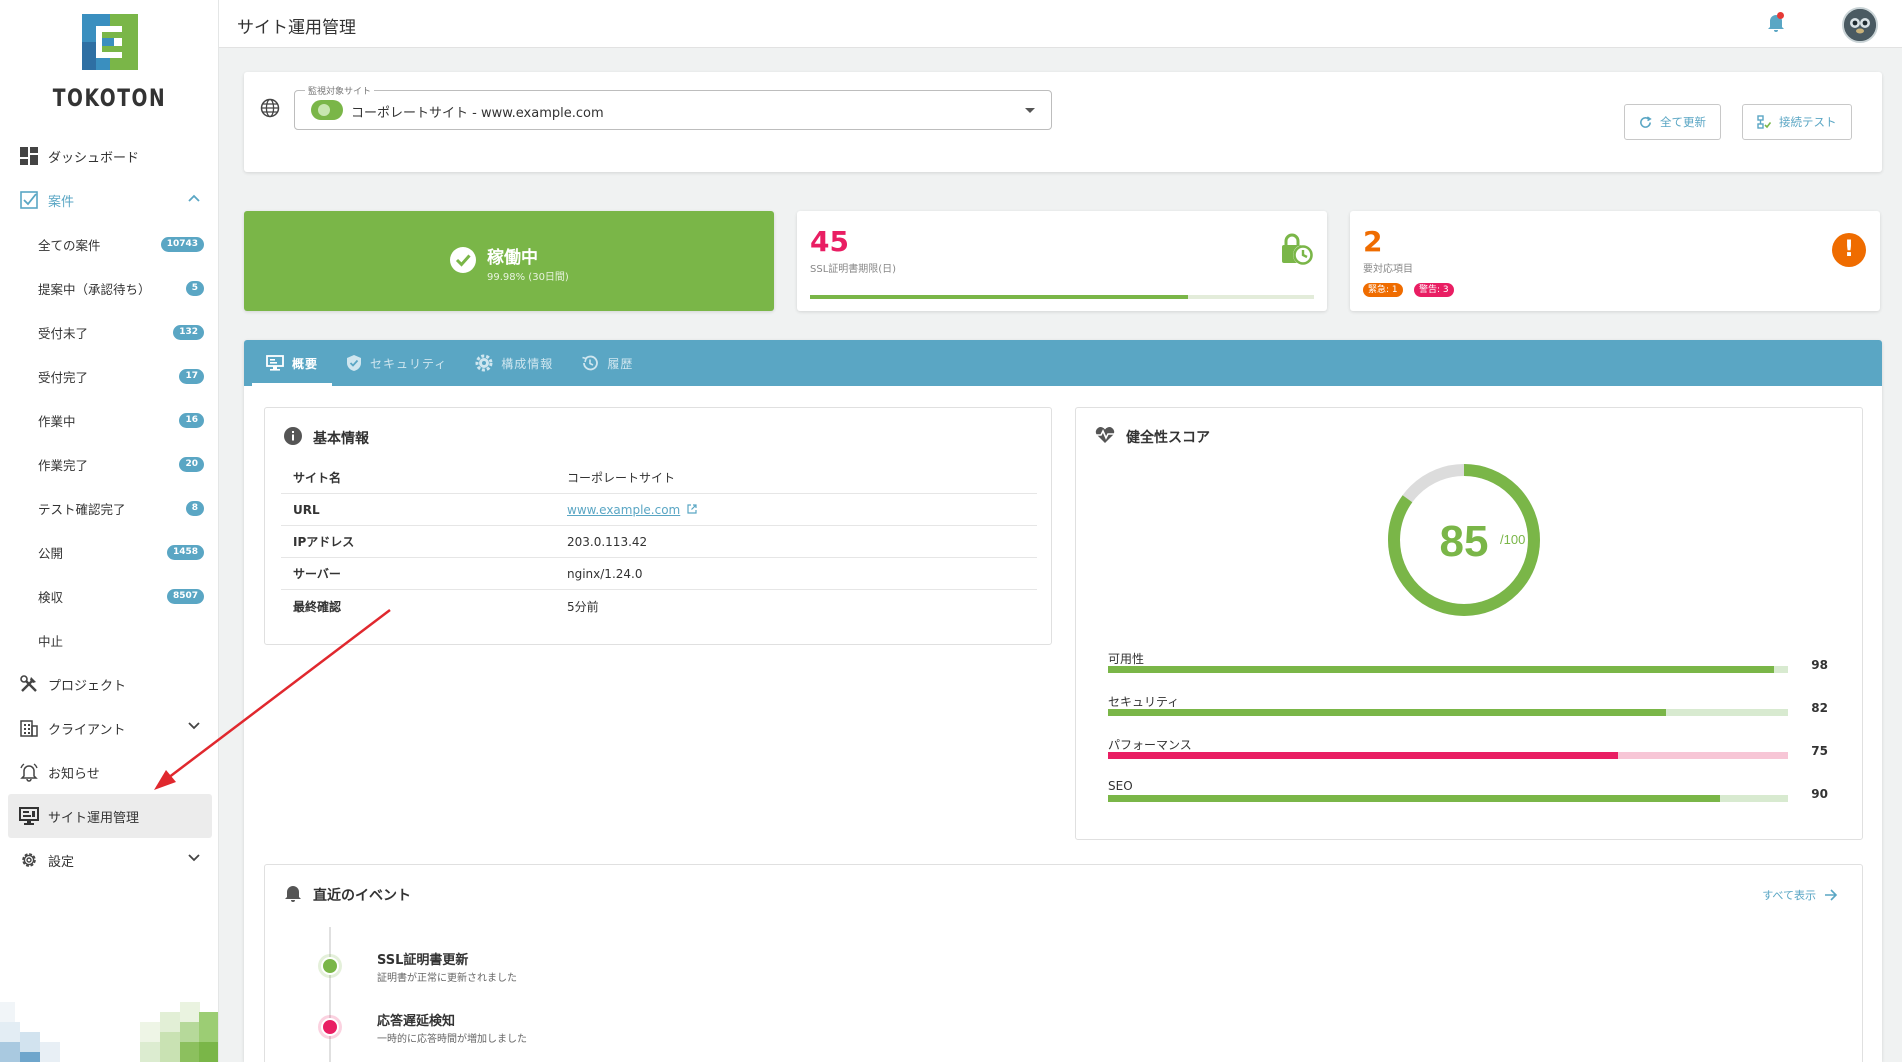 This screenshot has height=1062, width=1902. I want to click on site-url-link: www.example.com, so click(632, 510).